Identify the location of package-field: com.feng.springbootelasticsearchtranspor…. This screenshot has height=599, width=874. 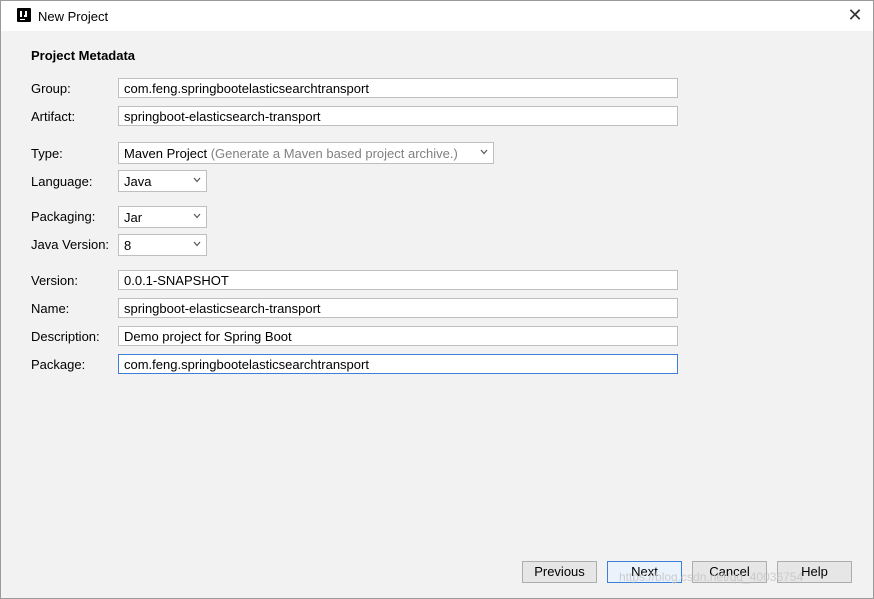
(398, 364).